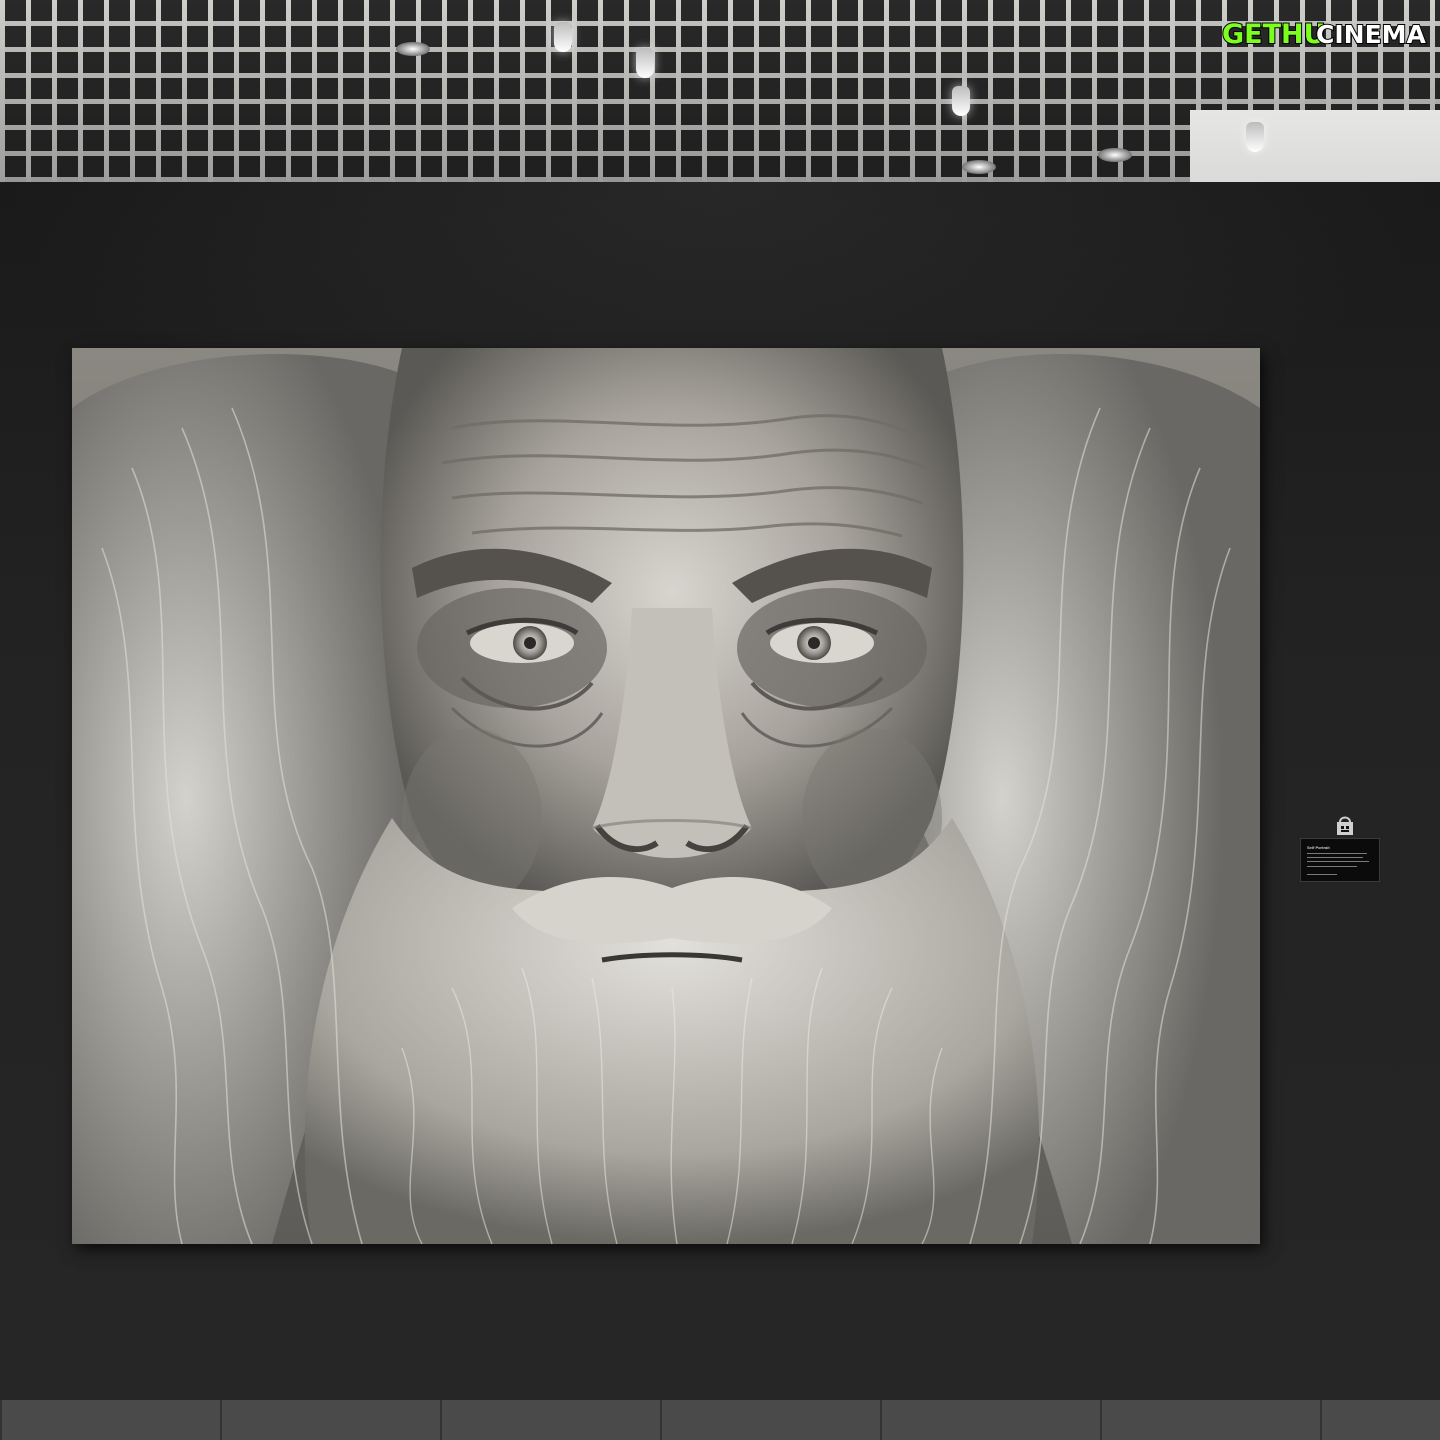 Image resolution: width=1440 pixels, height=1440 pixels. What do you see at coordinates (1274, 34) in the screenshot?
I see `watermark-text-gethu: GETHU` at bounding box center [1274, 34].